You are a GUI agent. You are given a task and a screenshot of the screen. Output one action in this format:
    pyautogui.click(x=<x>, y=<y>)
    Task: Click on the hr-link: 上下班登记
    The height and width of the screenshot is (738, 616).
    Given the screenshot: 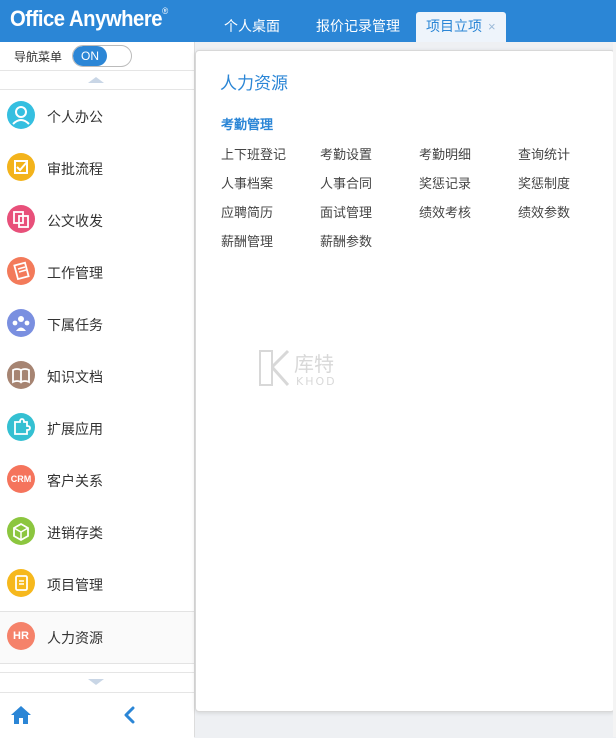 What is the action you would take?
    pyautogui.click(x=253, y=153)
    